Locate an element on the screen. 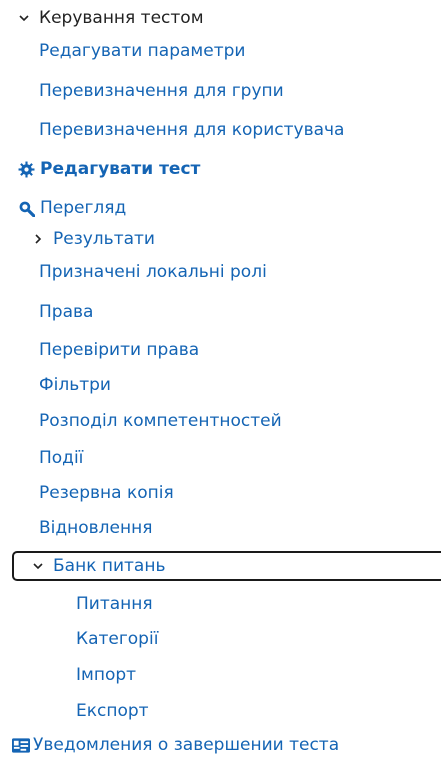  link-label: Перевизначення для користувача is located at coordinates (192, 130).